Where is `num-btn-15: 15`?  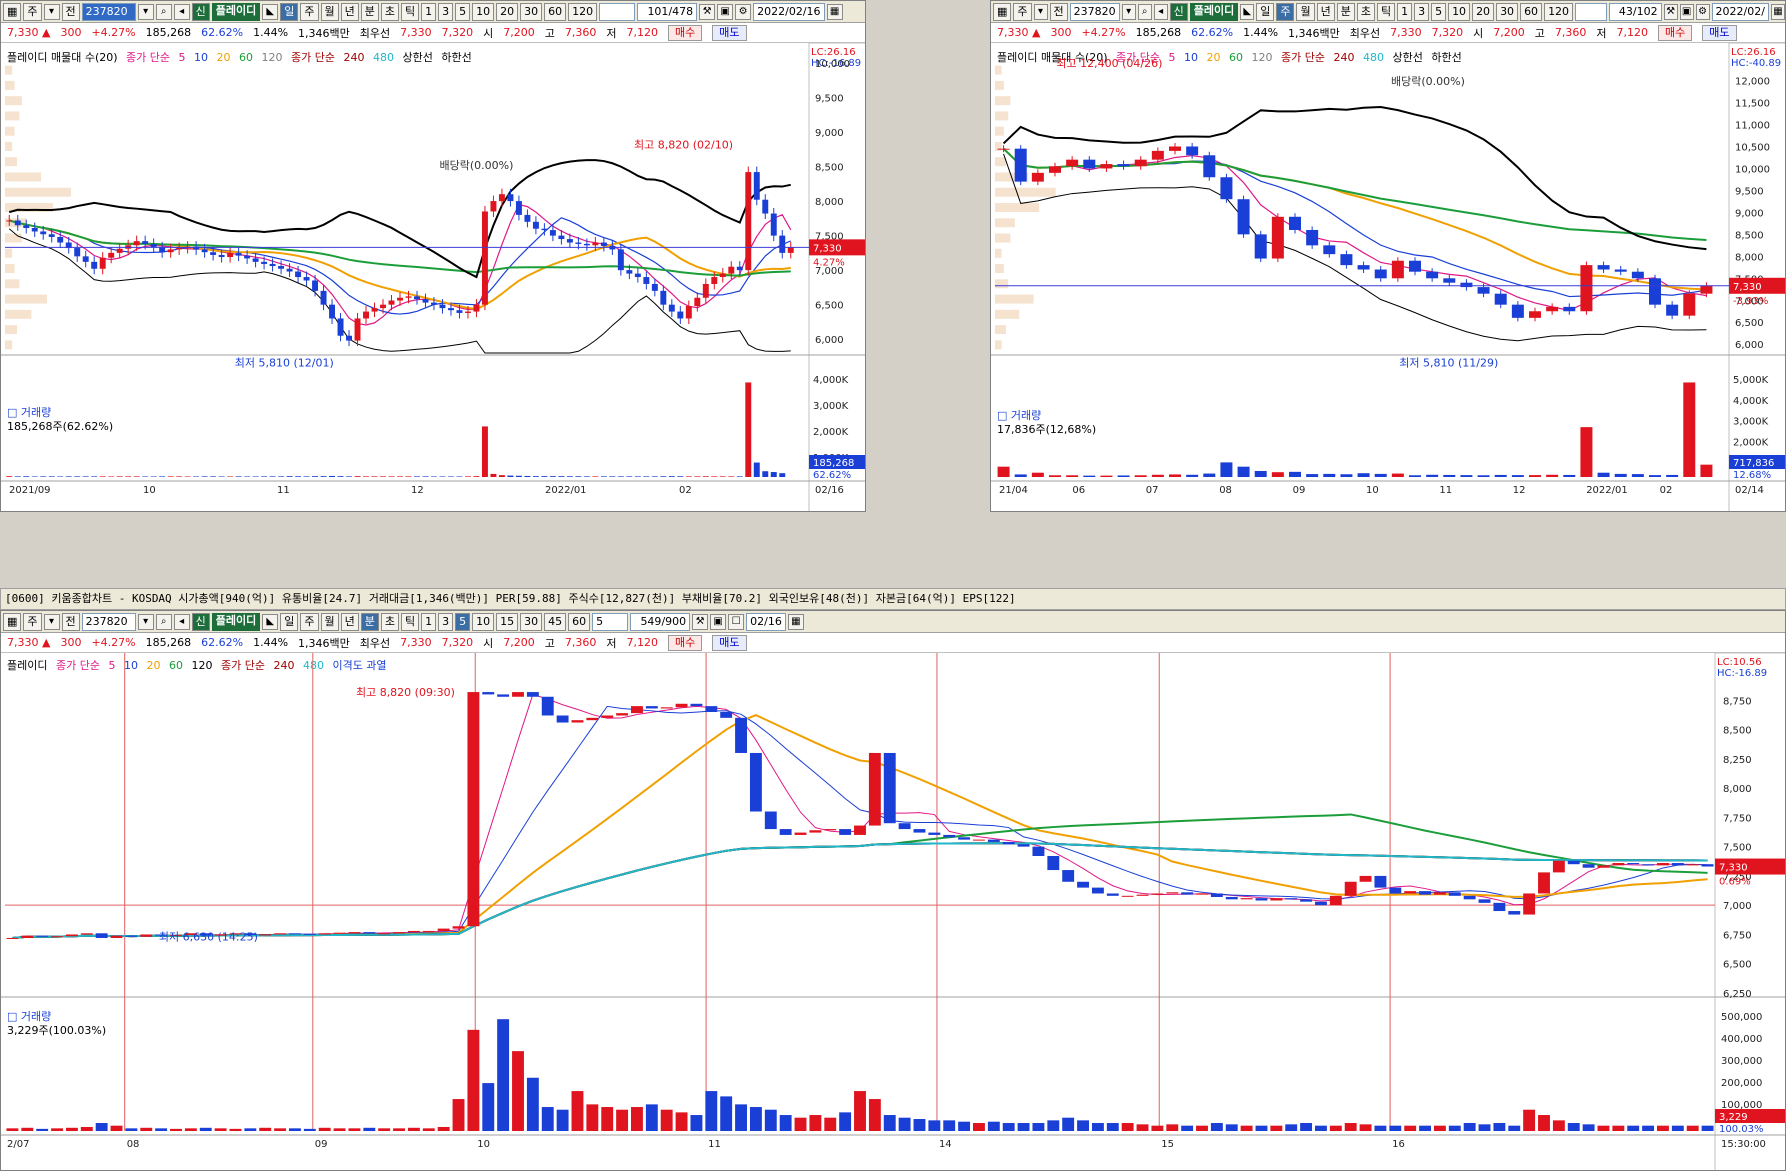 num-btn-15: 15 is located at coordinates (507, 621).